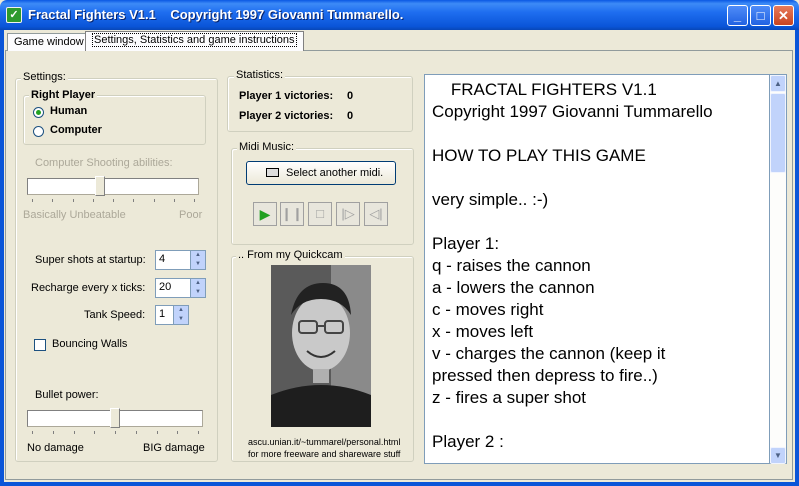  I want to click on pause-icon: ❙❙, so click(292, 213).